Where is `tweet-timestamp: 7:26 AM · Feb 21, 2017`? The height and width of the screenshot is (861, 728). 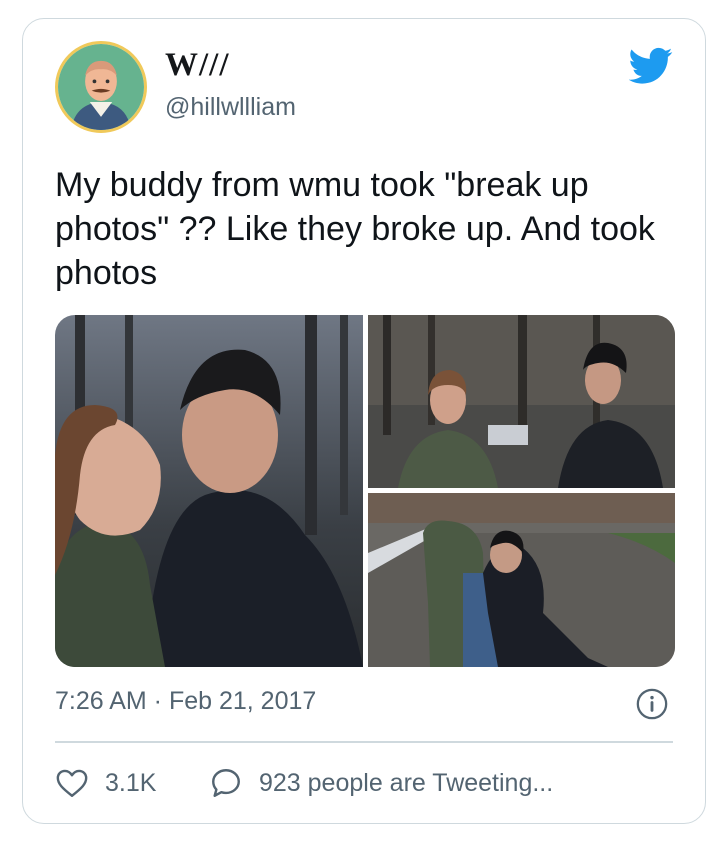
tweet-timestamp: 7:26 AM · Feb 21, 2017 is located at coordinates (185, 701).